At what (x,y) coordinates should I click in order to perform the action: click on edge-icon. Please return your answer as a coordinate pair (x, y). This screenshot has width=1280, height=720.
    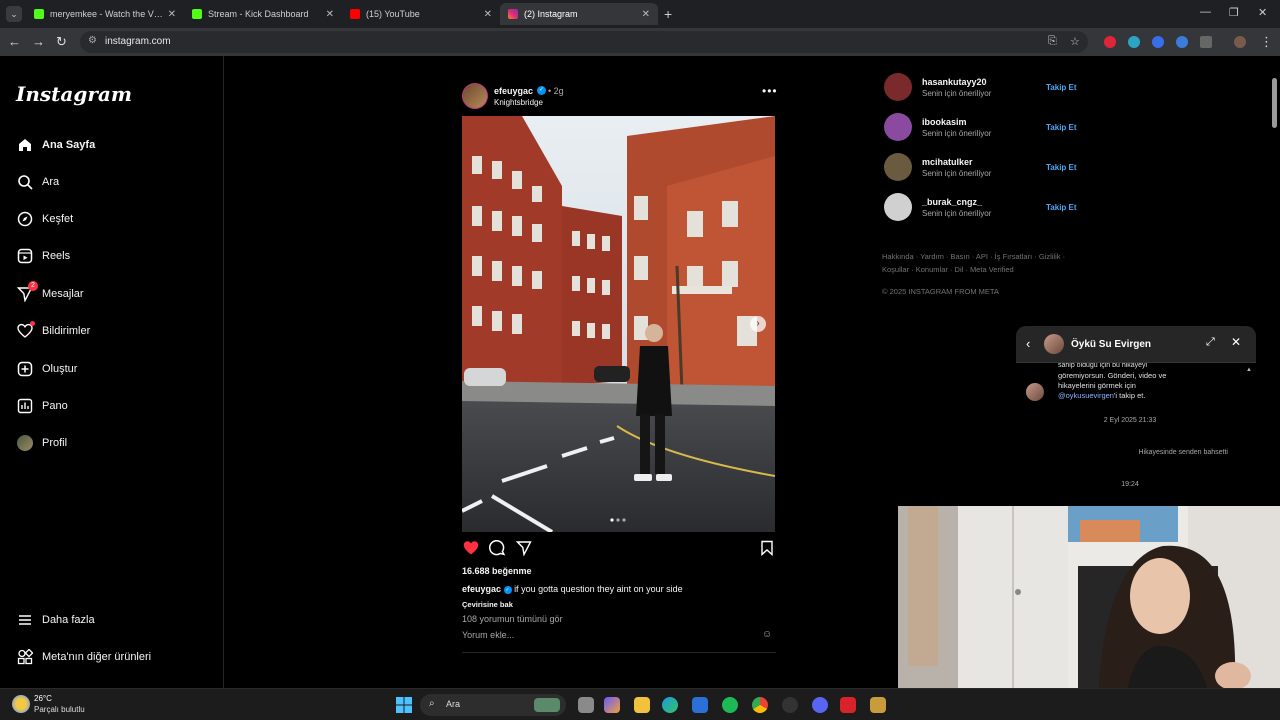
    Looking at the image, I should click on (670, 705).